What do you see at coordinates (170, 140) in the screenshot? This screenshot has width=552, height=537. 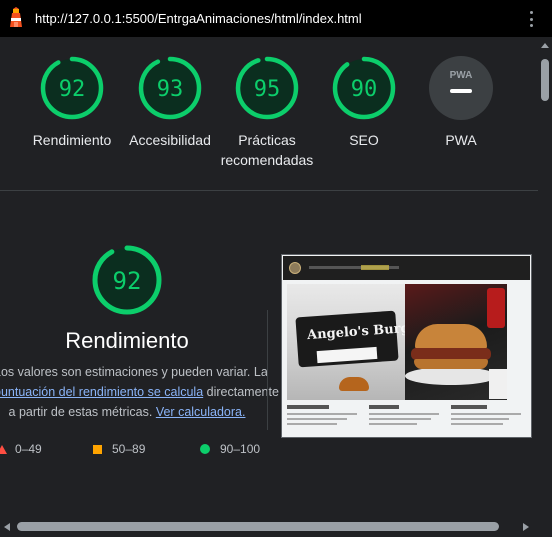 I see `gauge-label: Accesibilidad` at bounding box center [170, 140].